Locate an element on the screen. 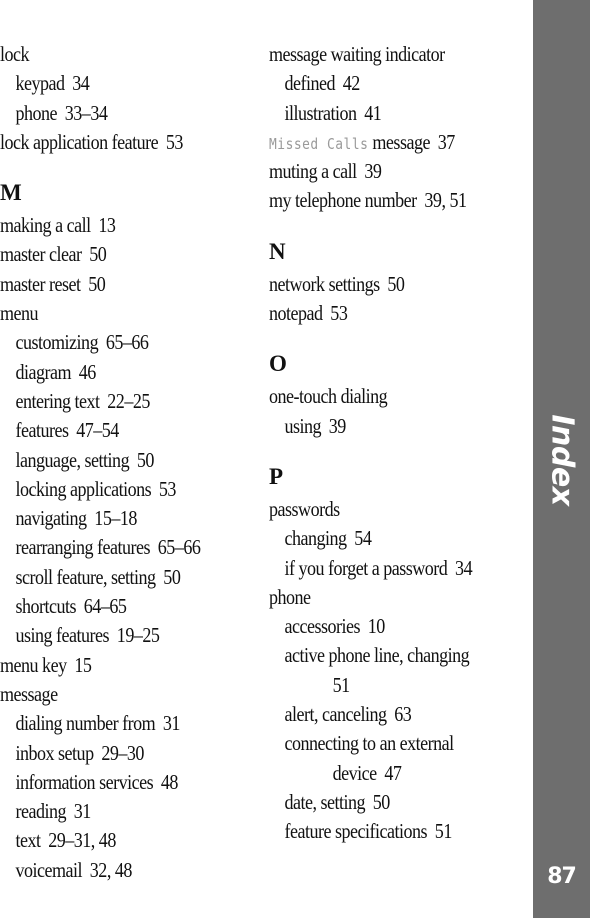  entry-term: text is located at coordinates (28, 840).